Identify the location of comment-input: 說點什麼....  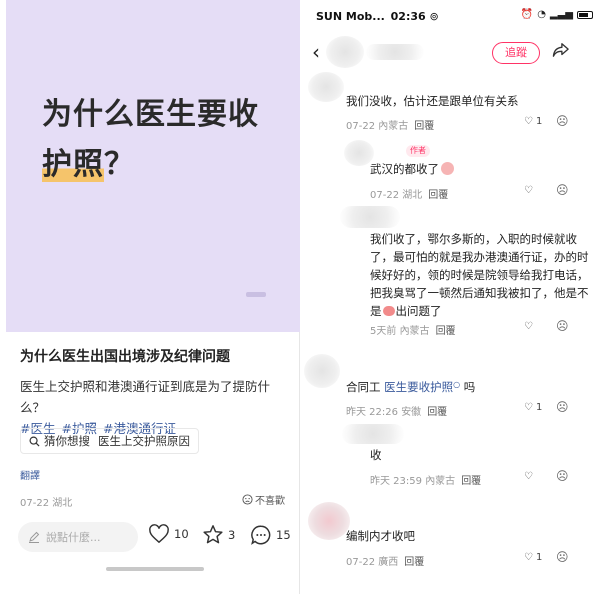
(78, 537).